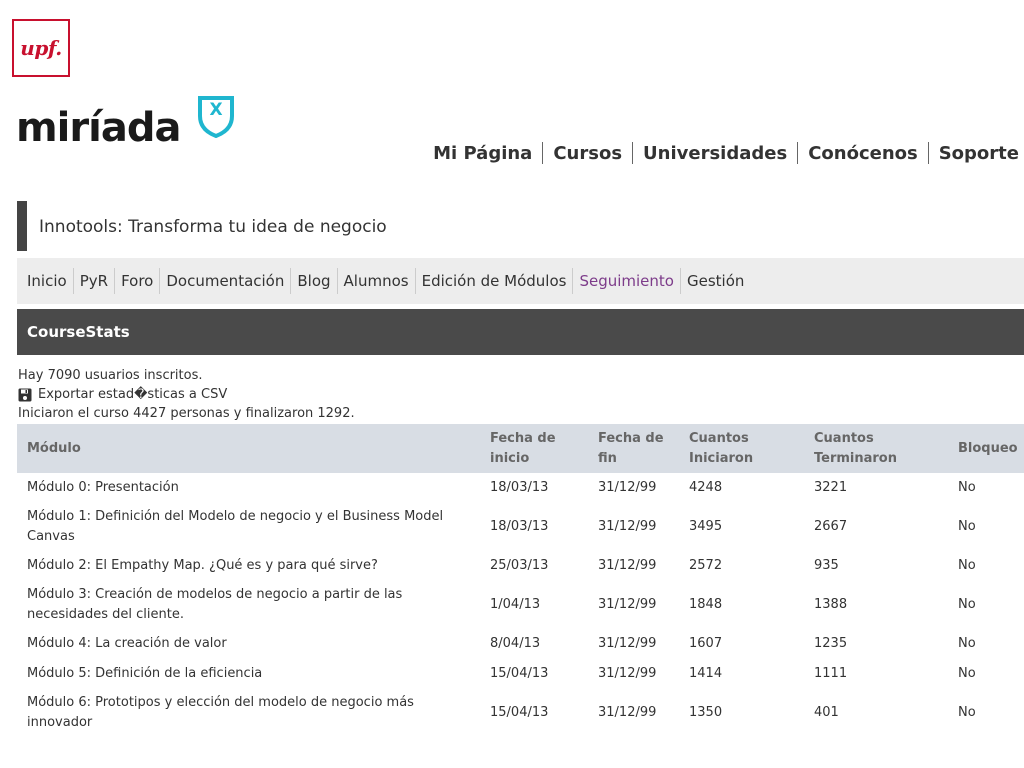  What do you see at coordinates (225, 281) in the screenshot?
I see `tab-documentacion: Documentación` at bounding box center [225, 281].